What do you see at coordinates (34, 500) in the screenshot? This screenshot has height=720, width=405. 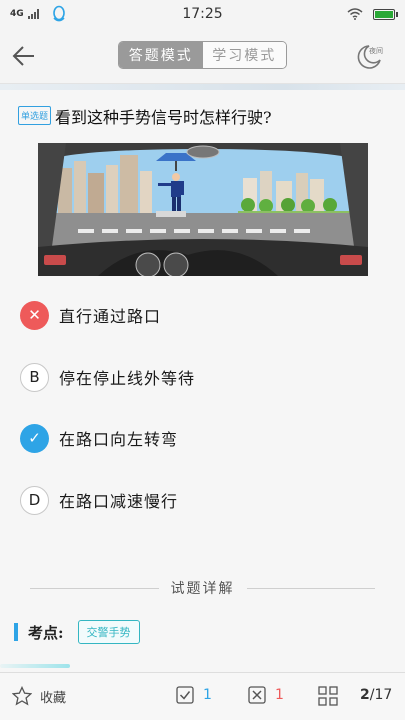 I see `option-d-letter: D` at bounding box center [34, 500].